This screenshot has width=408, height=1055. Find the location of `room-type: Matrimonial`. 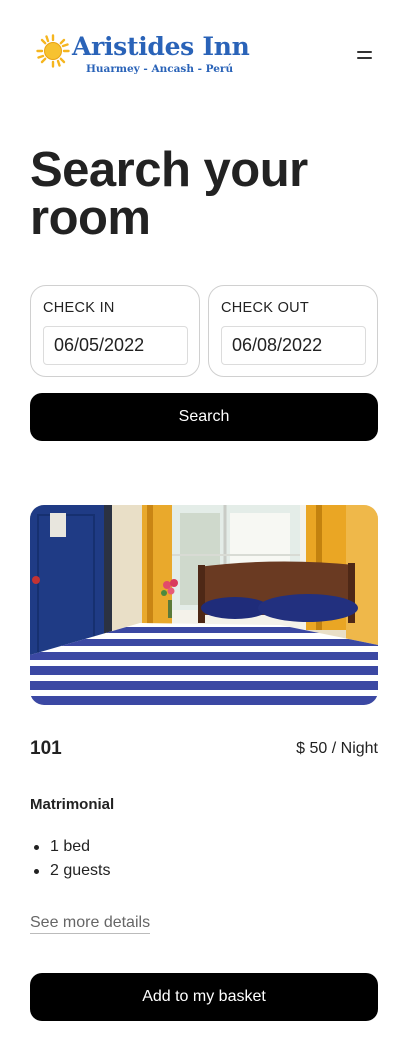

room-type: Matrimonial is located at coordinates (72, 804).